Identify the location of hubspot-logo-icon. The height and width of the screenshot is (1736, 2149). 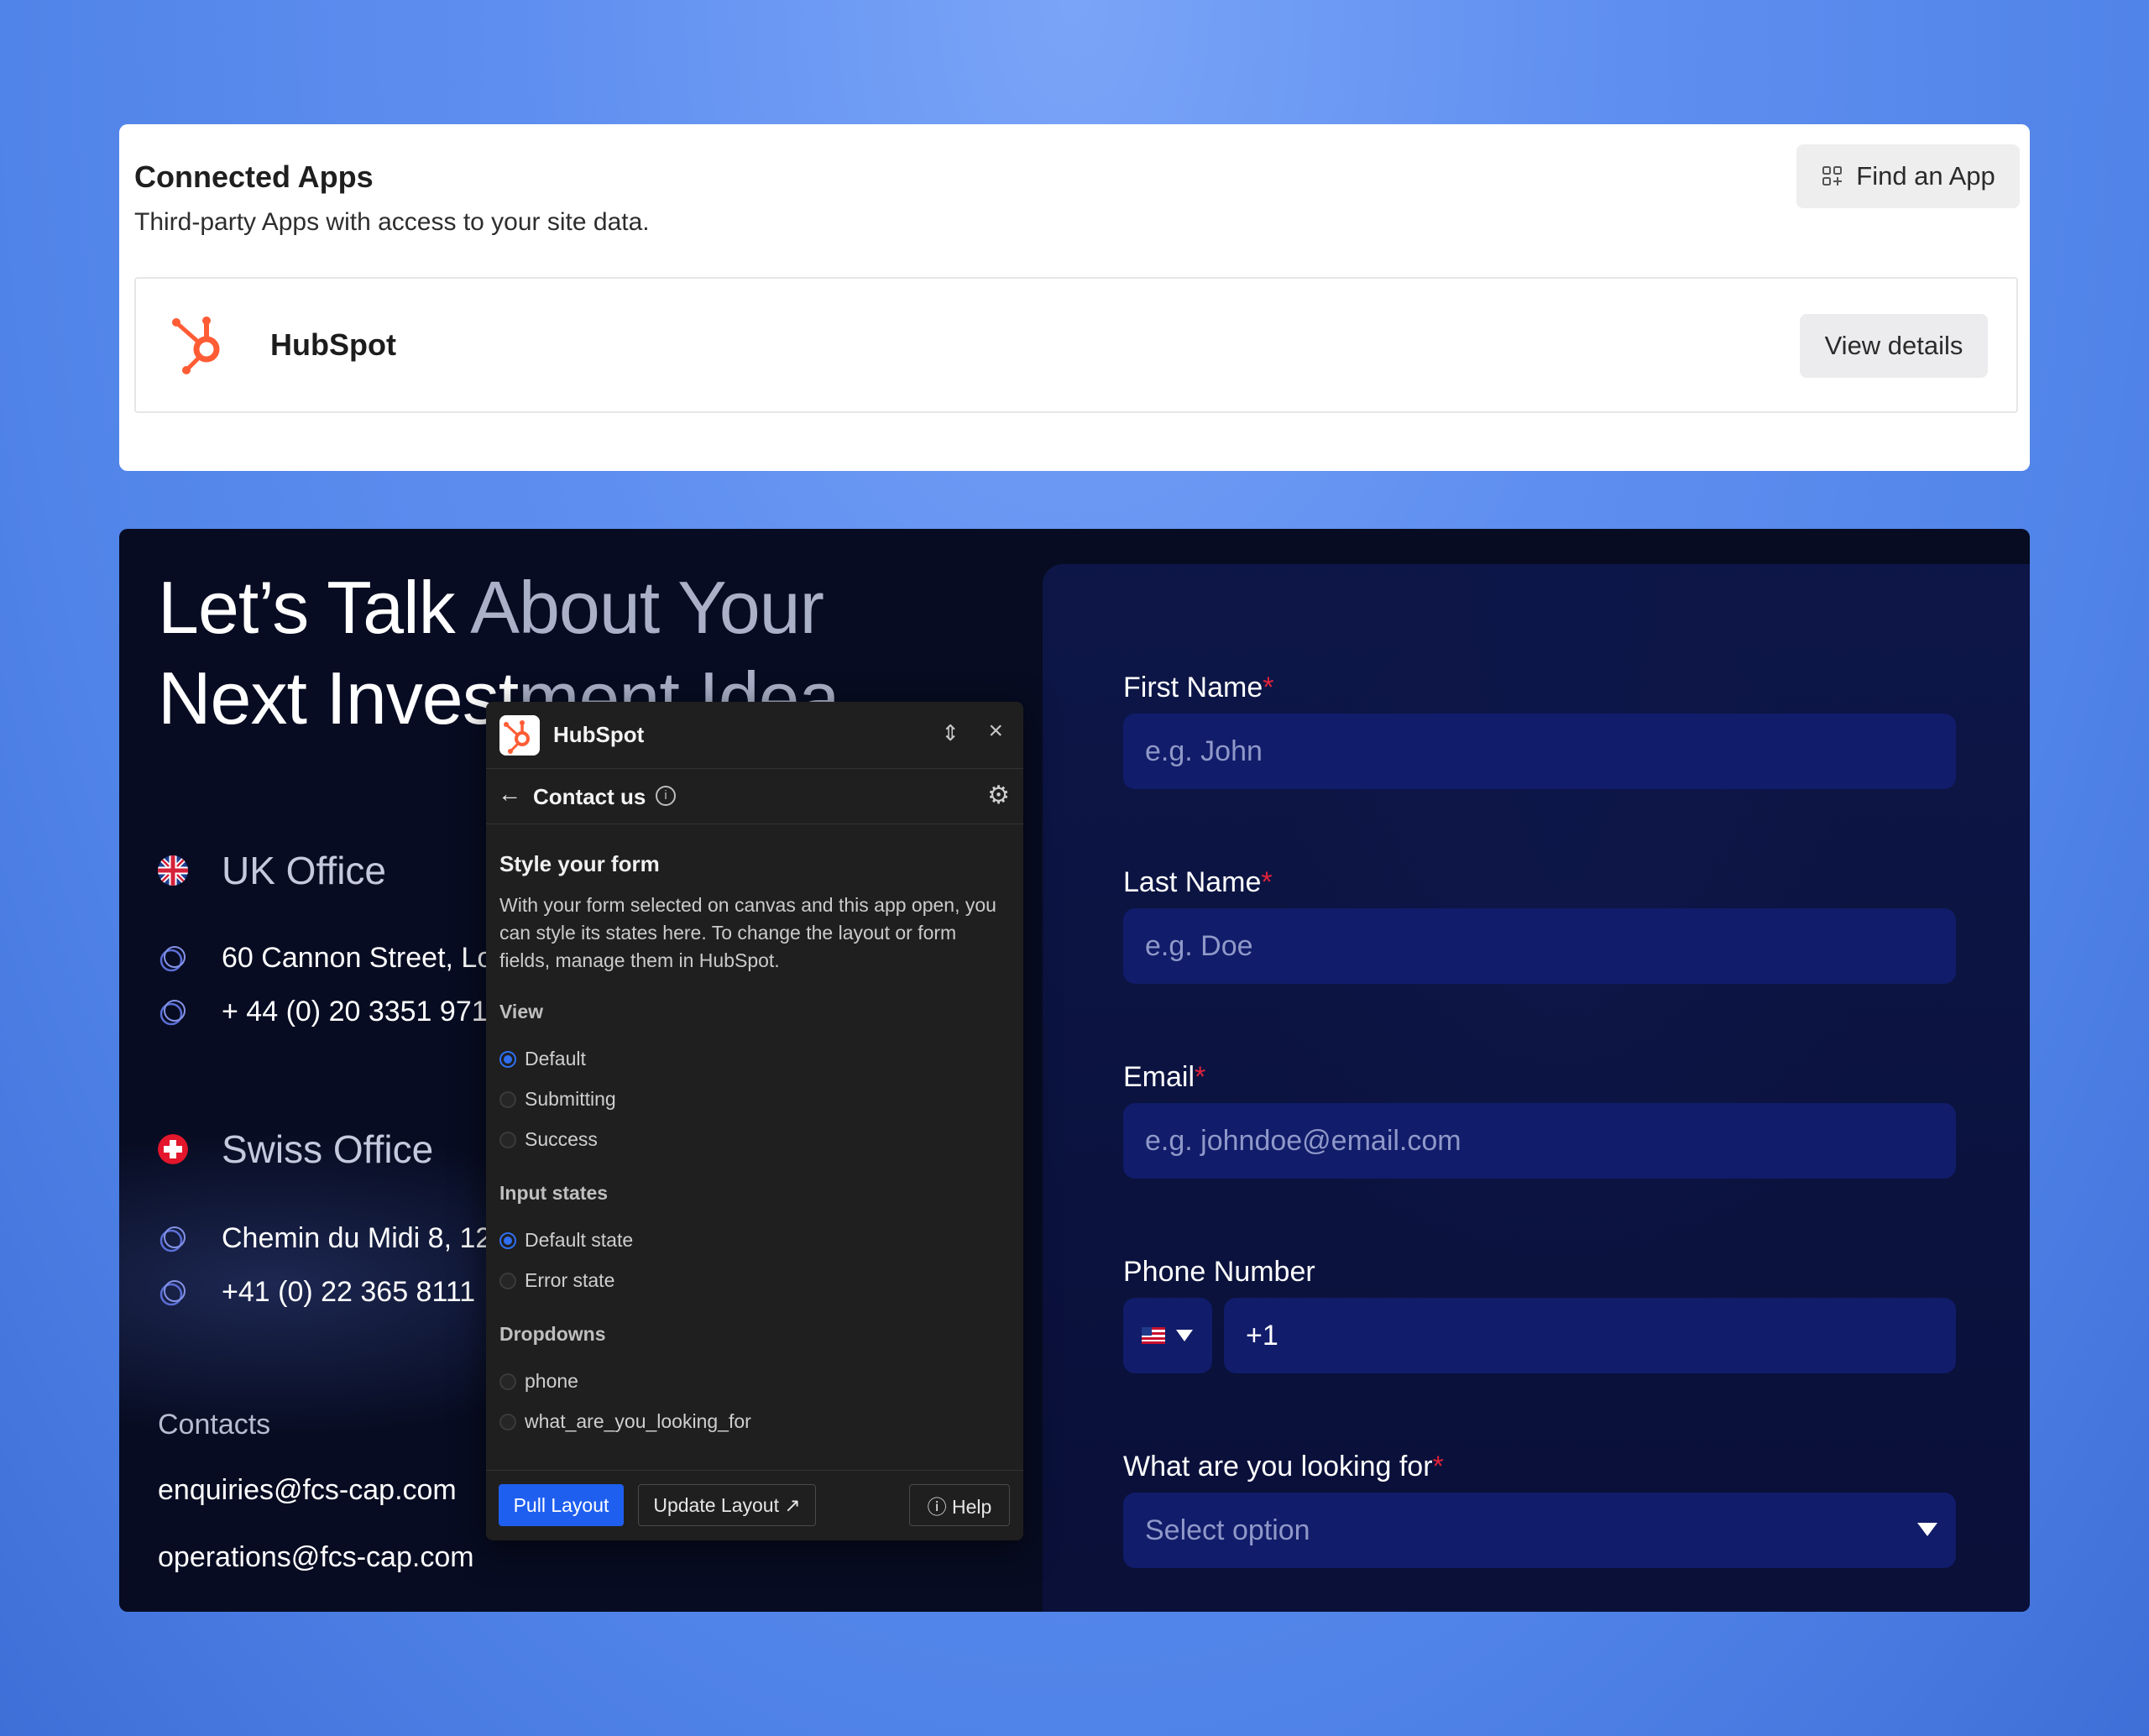
(196, 345).